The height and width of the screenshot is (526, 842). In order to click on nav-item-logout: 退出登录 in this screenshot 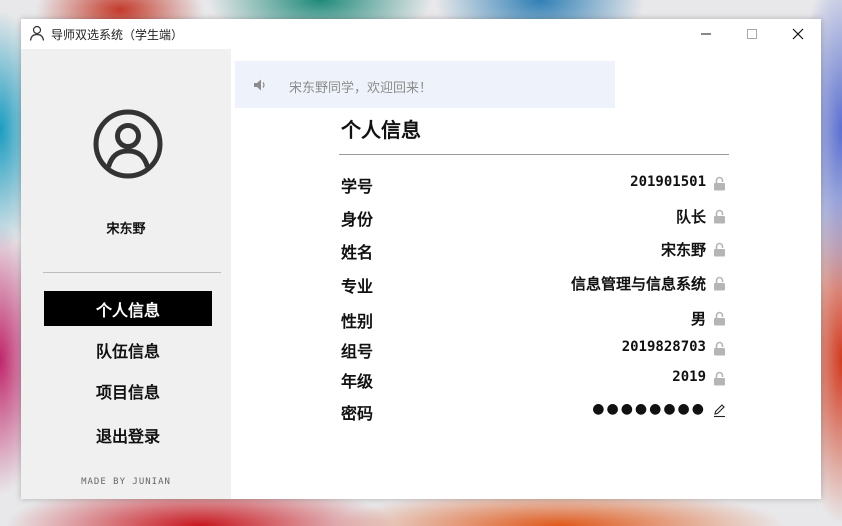, I will do `click(128, 434)`.